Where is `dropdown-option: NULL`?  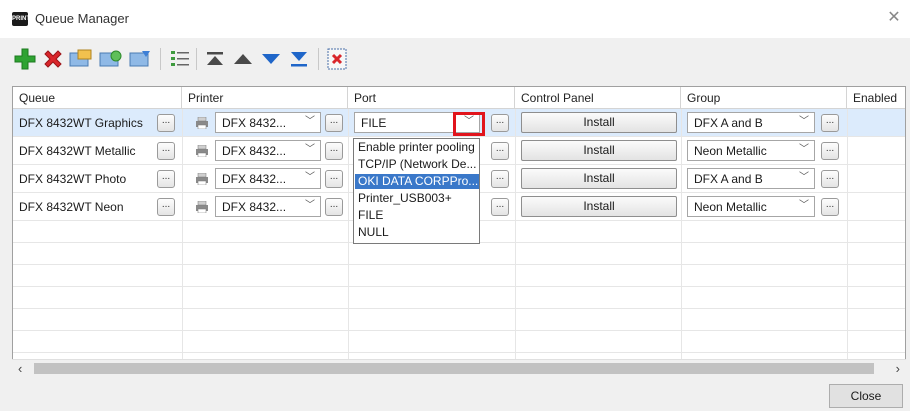
dropdown-option: NULL is located at coordinates (417, 232).